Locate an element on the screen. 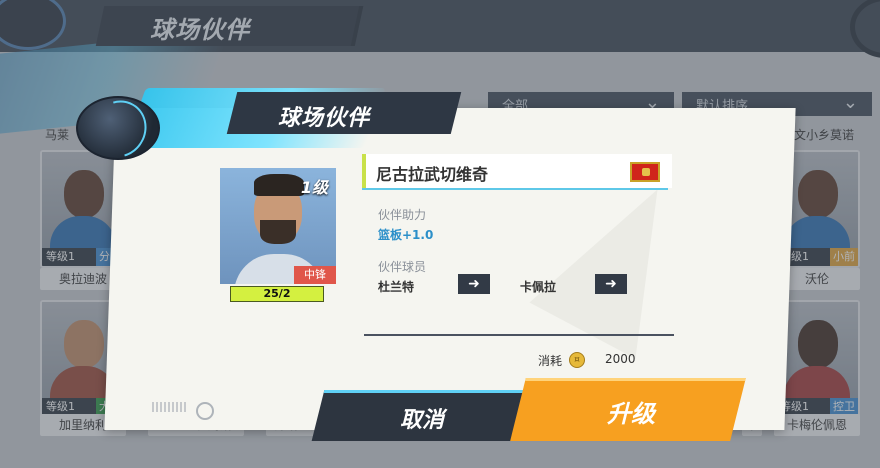 This screenshot has height=468, width=880. partner-label: 伙伴球员 is located at coordinates (402, 267).